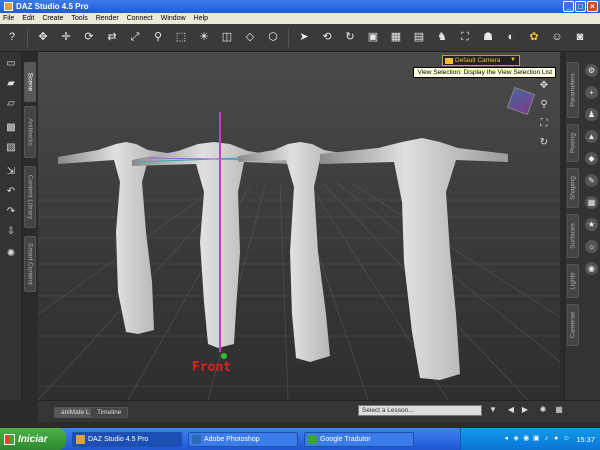  What do you see at coordinates (526, 439) in the screenshot?
I see `antivirus-icon: ◉` at bounding box center [526, 439].